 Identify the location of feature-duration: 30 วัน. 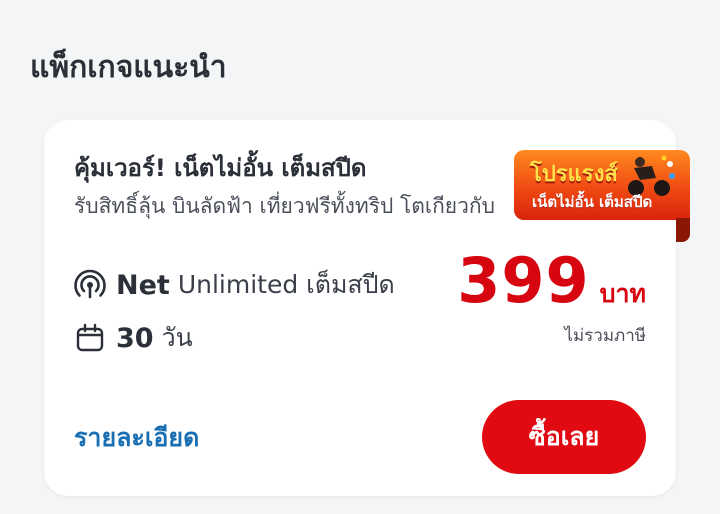
(133, 338).